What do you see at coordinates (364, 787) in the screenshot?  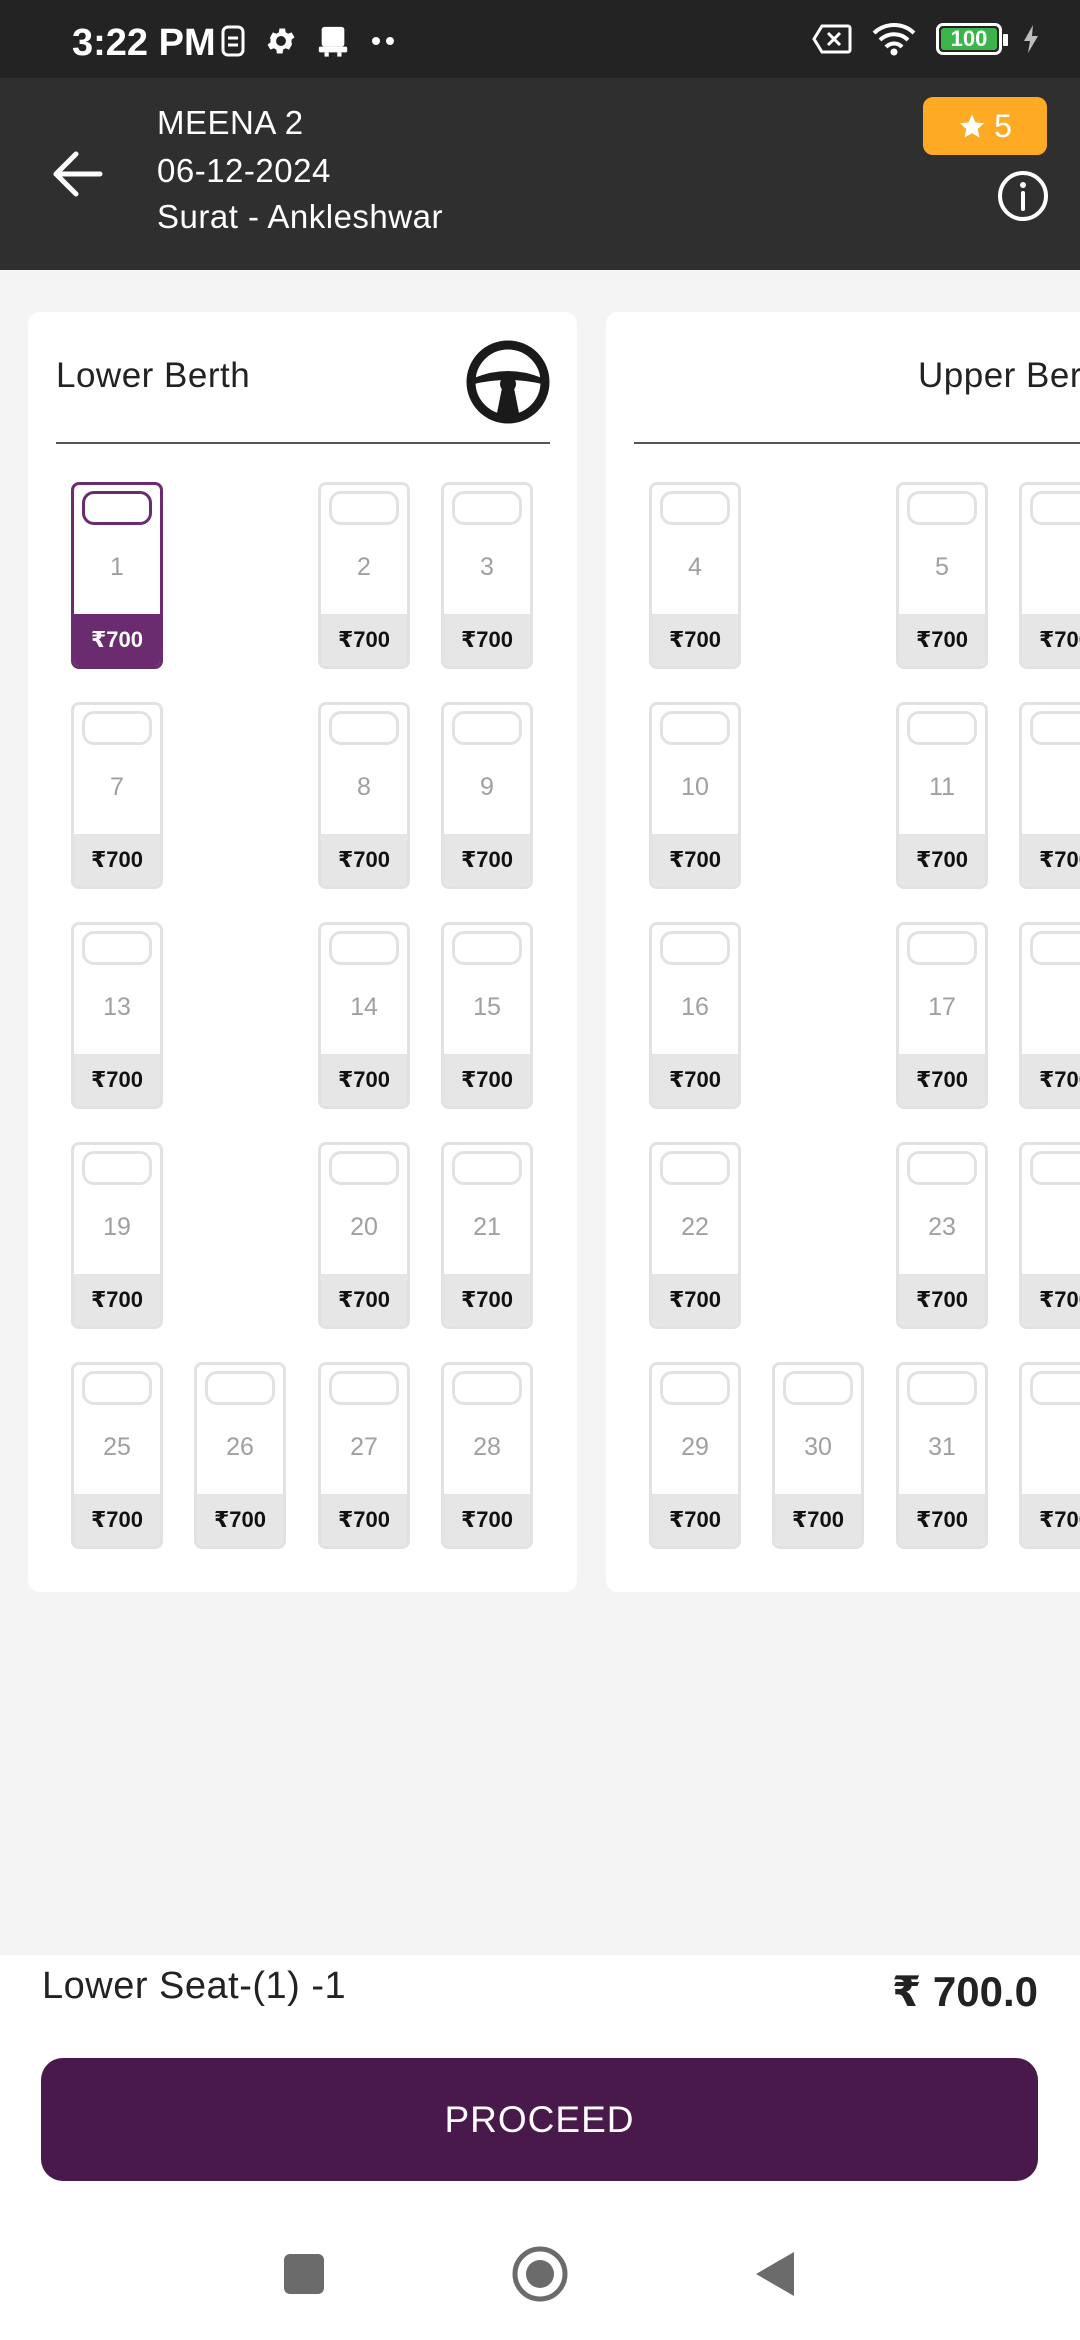 I see `seat-number: 8` at bounding box center [364, 787].